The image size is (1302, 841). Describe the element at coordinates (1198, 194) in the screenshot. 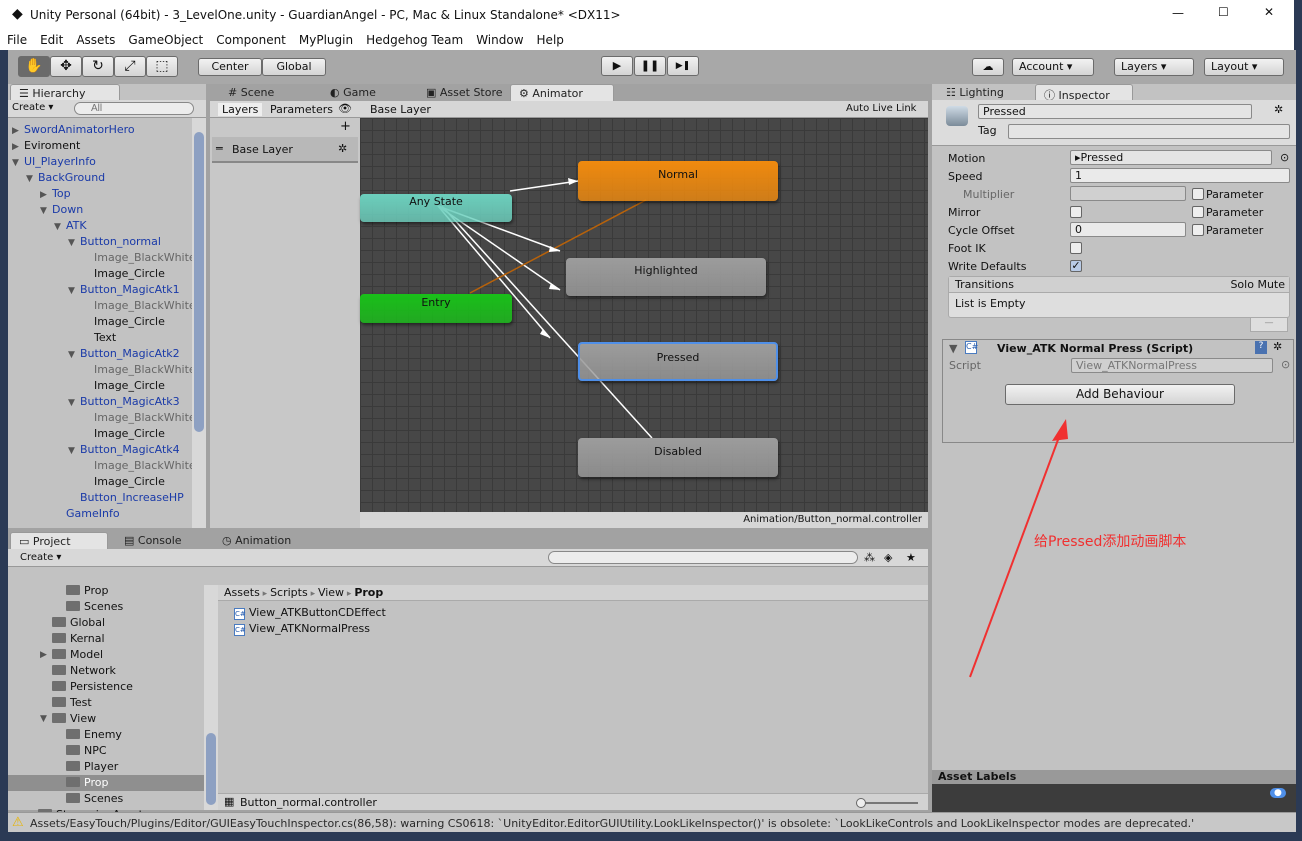

I see `speed-parameter-checkbox` at that location.